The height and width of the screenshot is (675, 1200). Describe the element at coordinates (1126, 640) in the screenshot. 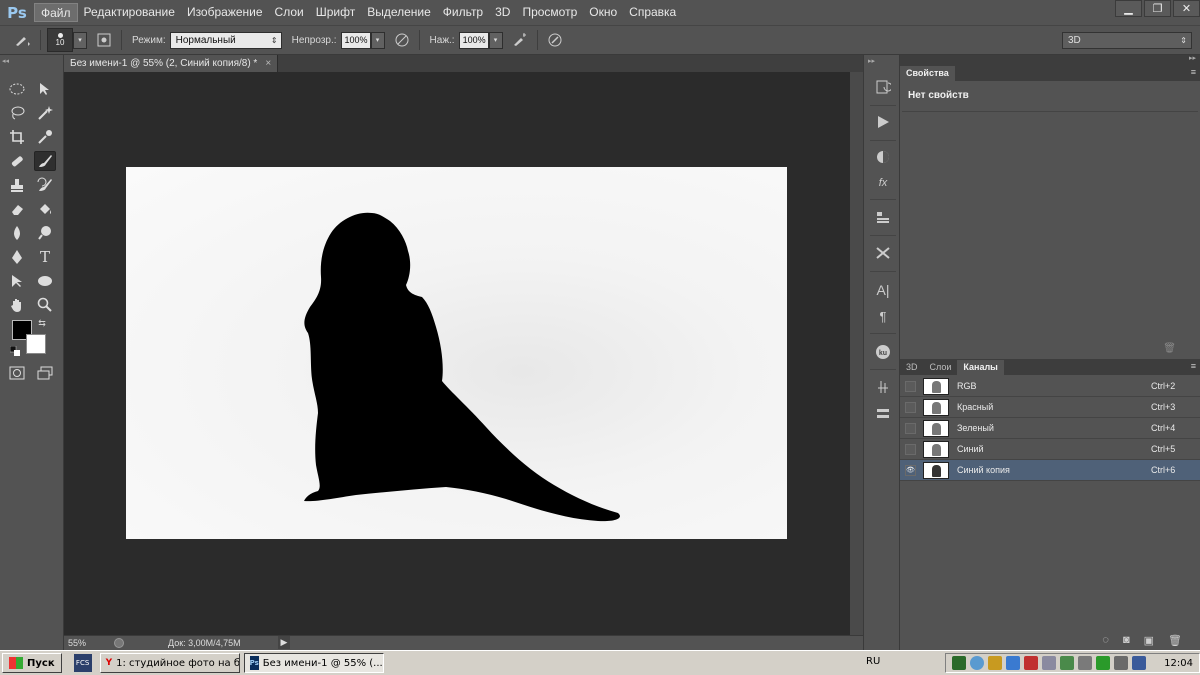

I see `save-selection-icon: ◙` at that location.